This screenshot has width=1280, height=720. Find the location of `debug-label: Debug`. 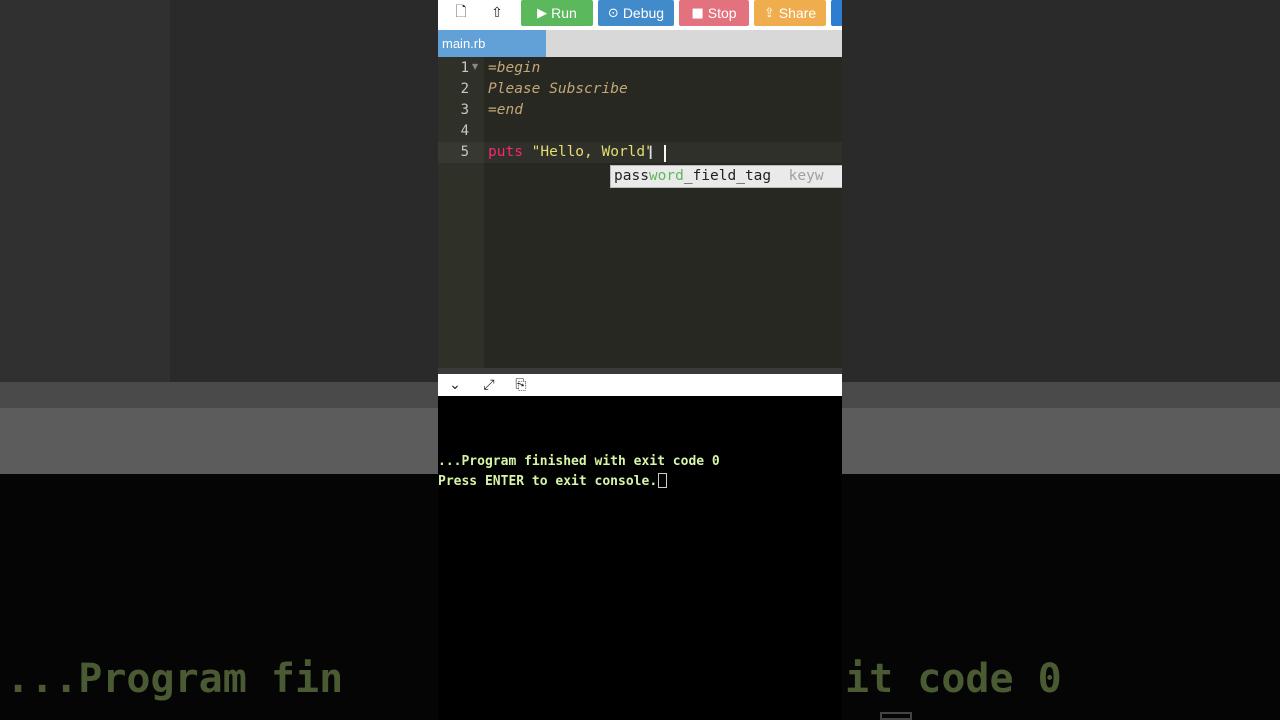

debug-label: Debug is located at coordinates (643, 13).